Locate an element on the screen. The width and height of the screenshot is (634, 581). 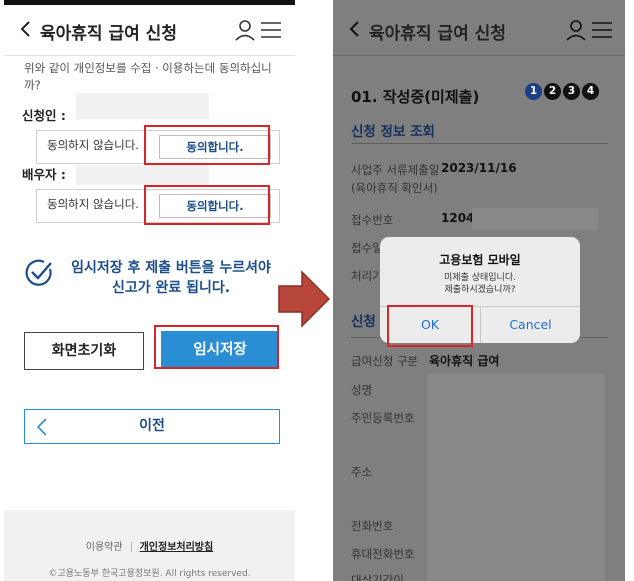
address-label: 주소 is located at coordinates (362, 472).